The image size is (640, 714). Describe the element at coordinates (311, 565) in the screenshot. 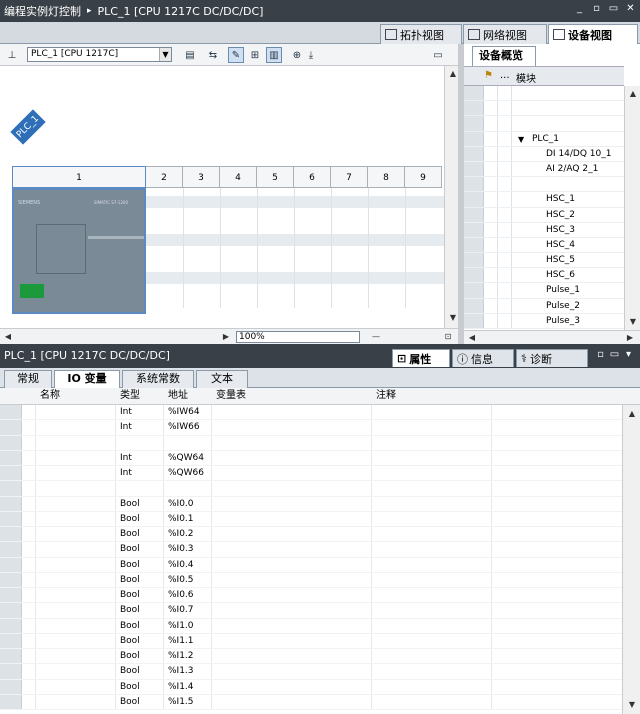

I see `table-row: Bool %I0.4` at that location.